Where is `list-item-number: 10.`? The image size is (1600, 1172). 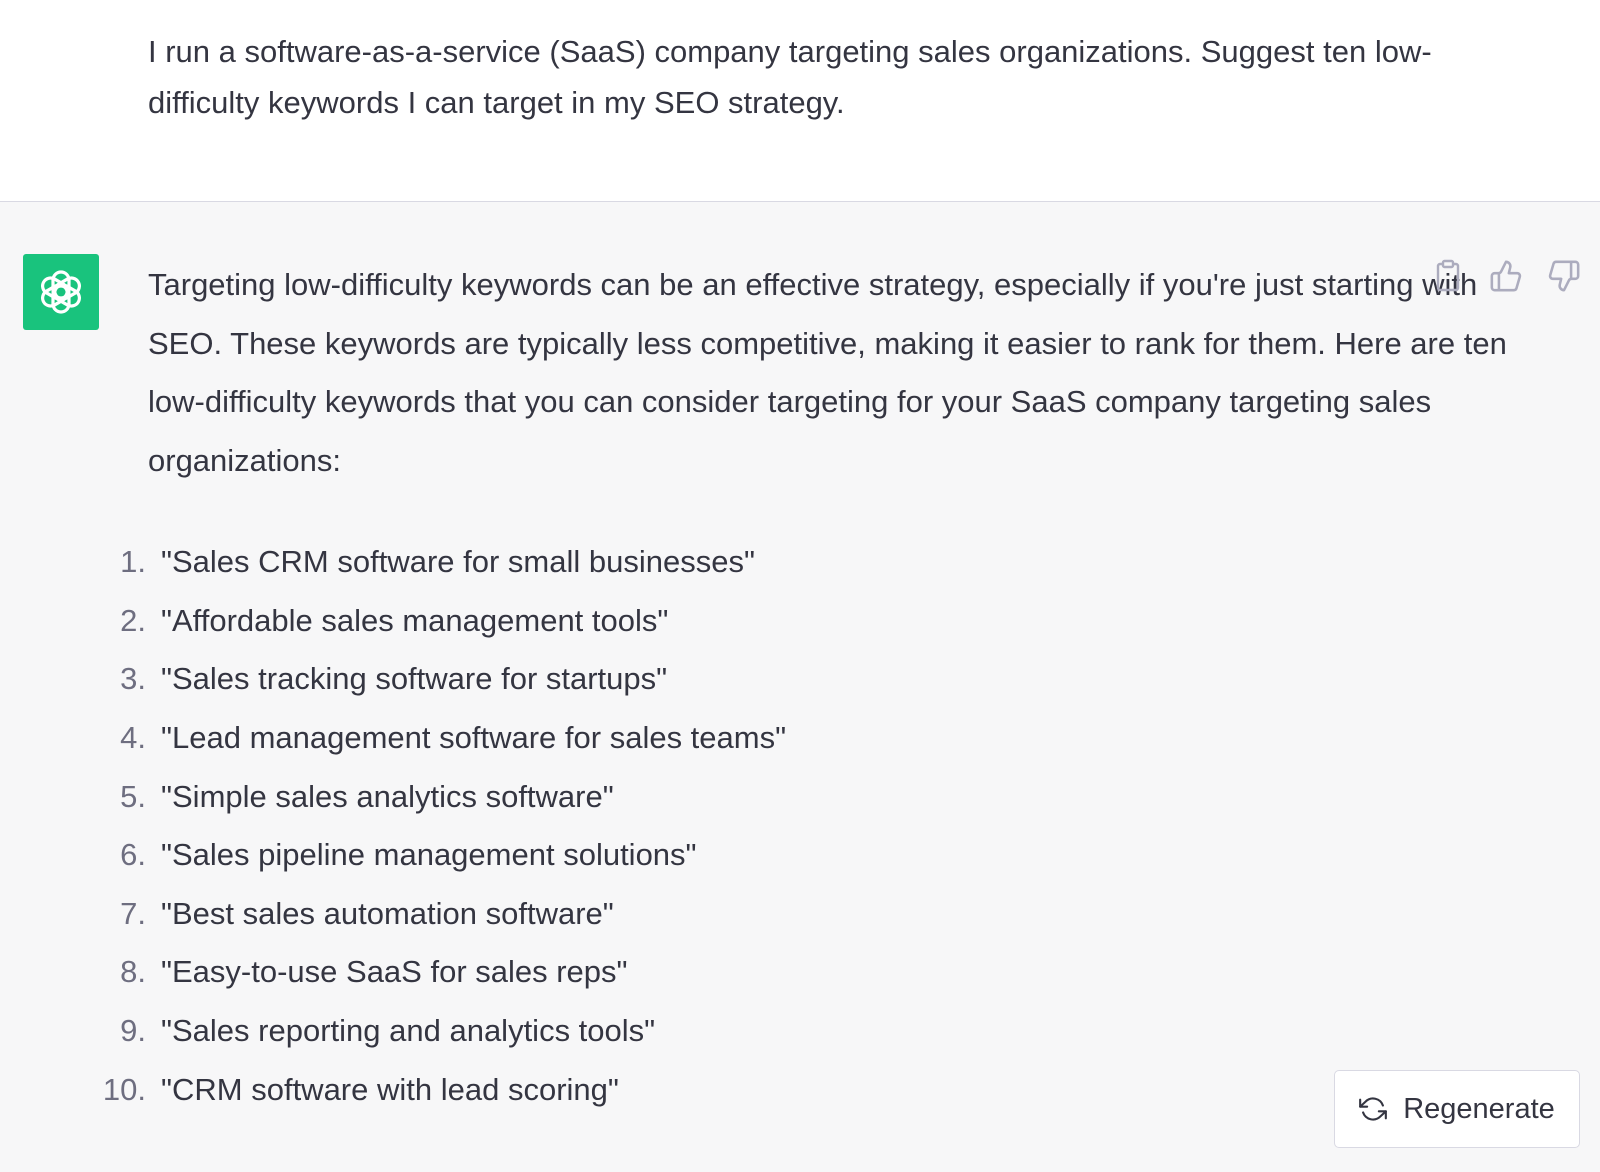
list-item-number: 10. is located at coordinates (124, 1089).